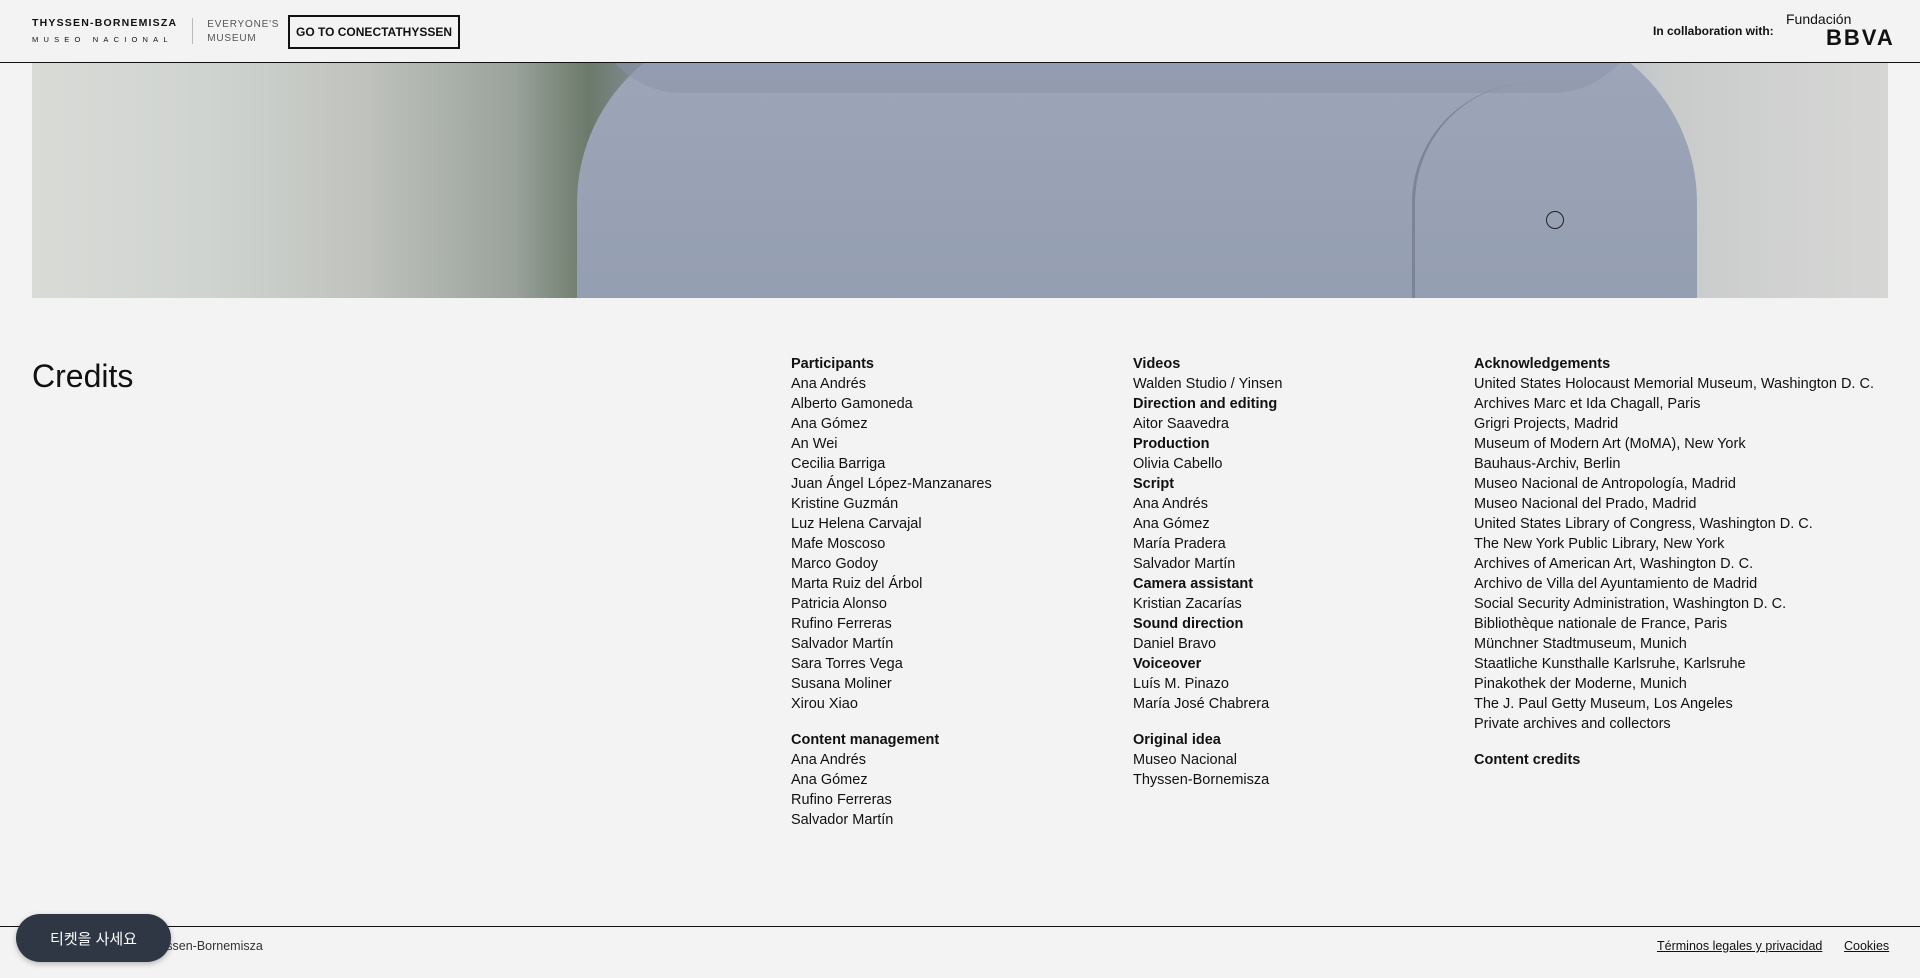  I want to click on credits-heading: Script, so click(1154, 484).